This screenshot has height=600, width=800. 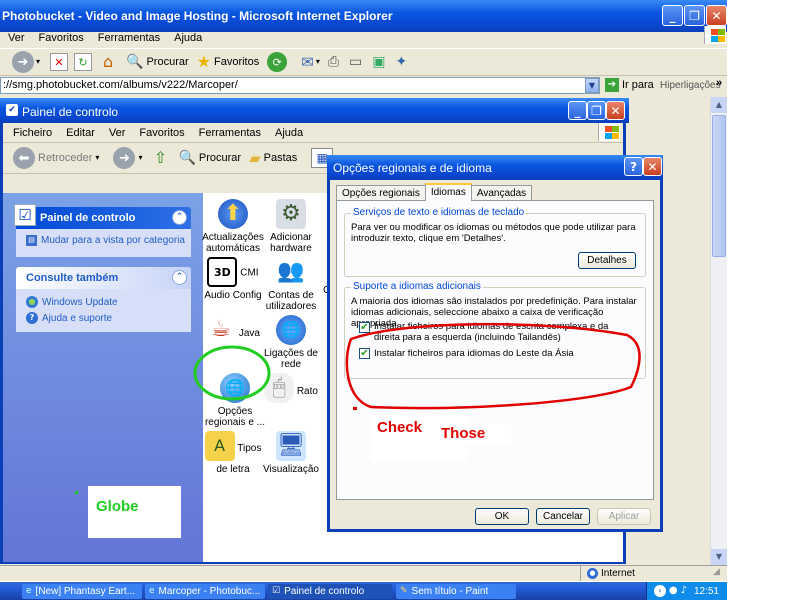 I want to click on favorites-label: Favoritos, so click(x=236, y=62).